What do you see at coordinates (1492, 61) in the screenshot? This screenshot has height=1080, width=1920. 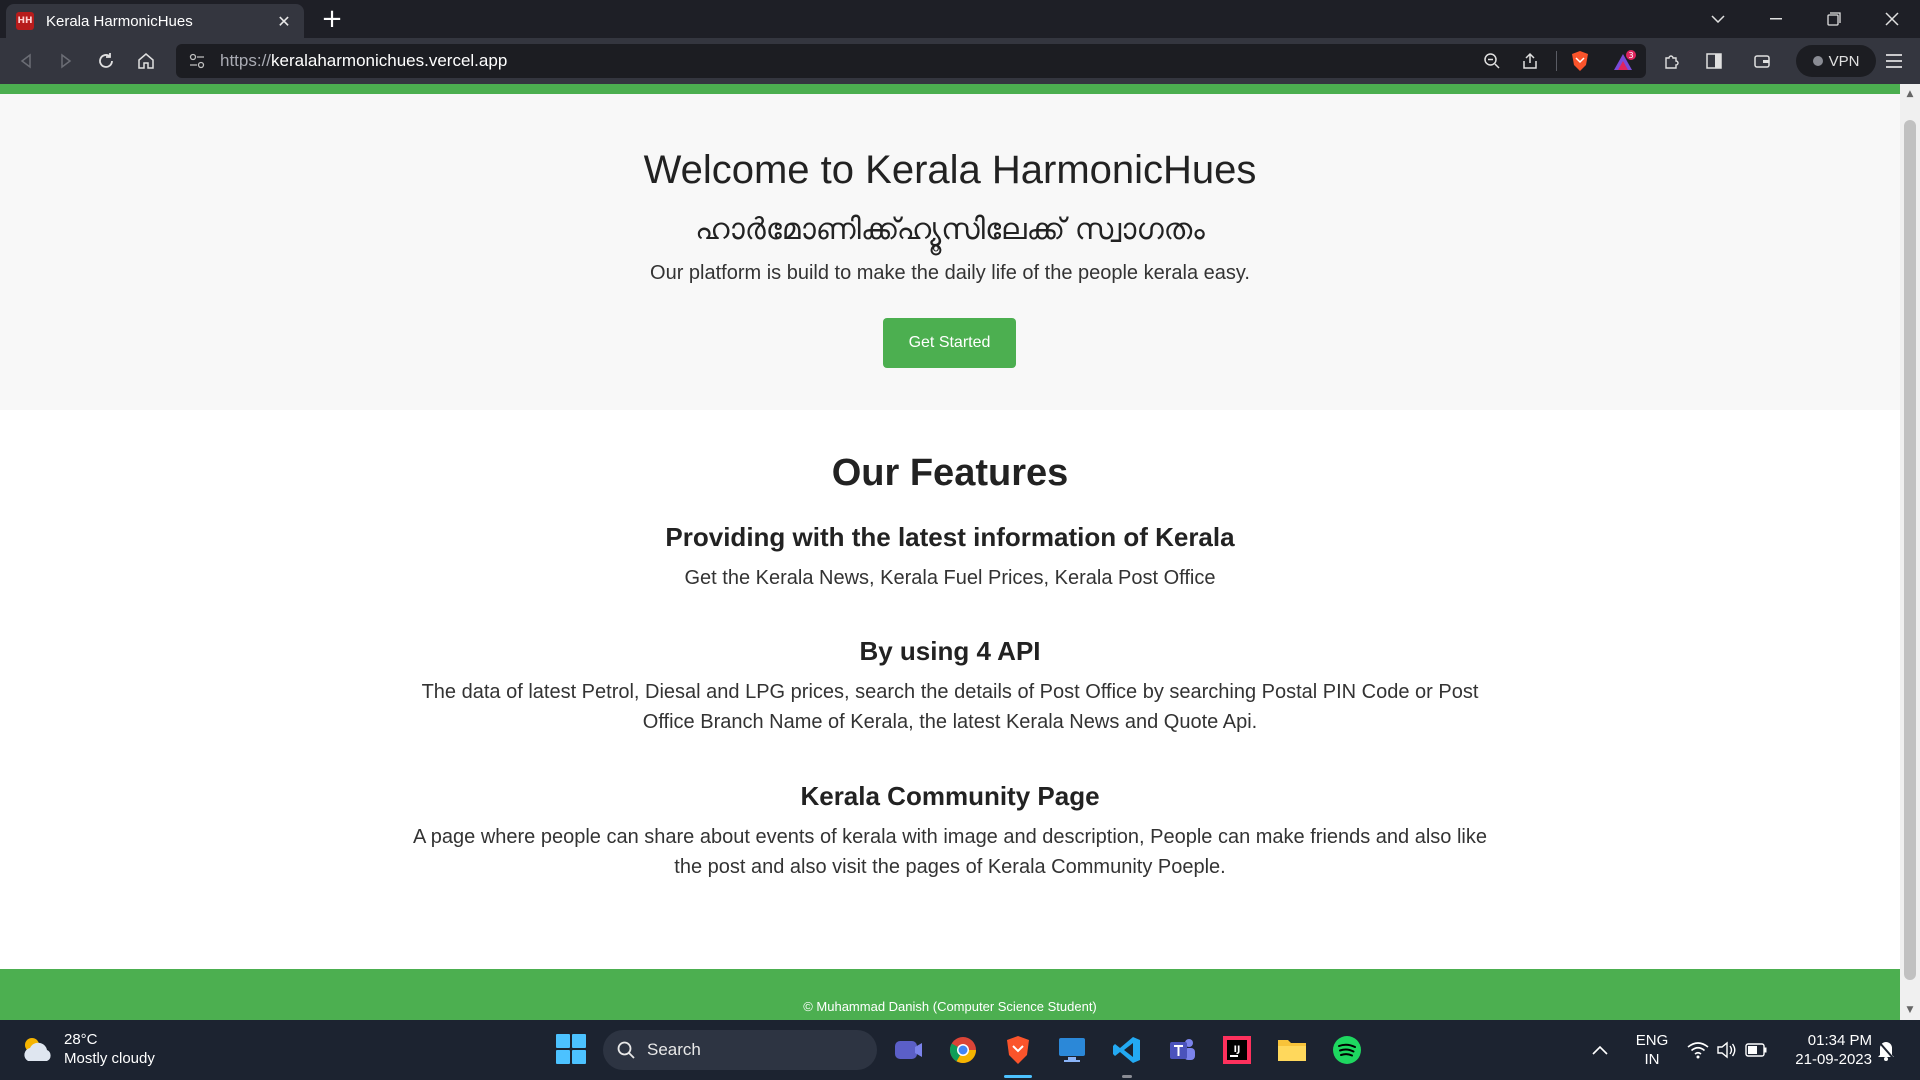 I see `zoom-icon` at bounding box center [1492, 61].